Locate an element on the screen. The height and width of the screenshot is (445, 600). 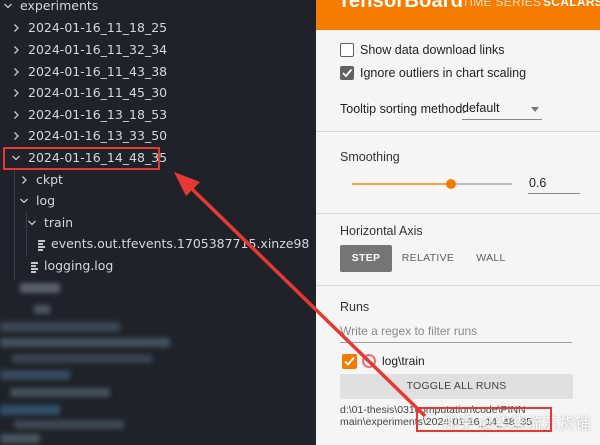
highlight-box-folder is located at coordinates (81, 158).